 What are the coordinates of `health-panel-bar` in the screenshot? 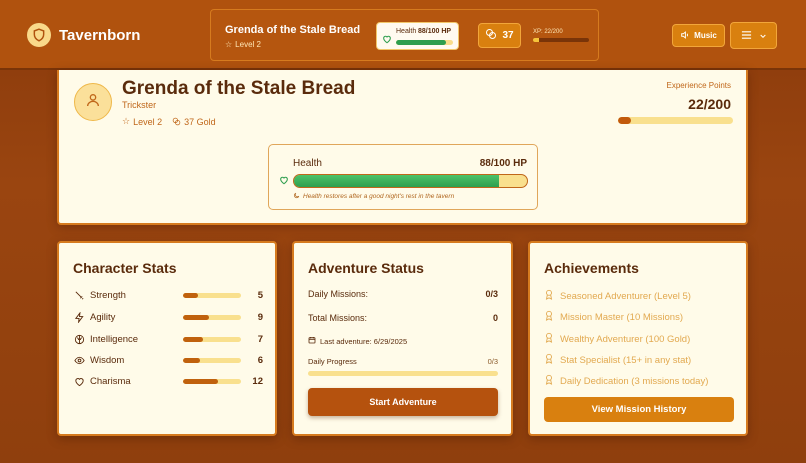 It's located at (410, 181).